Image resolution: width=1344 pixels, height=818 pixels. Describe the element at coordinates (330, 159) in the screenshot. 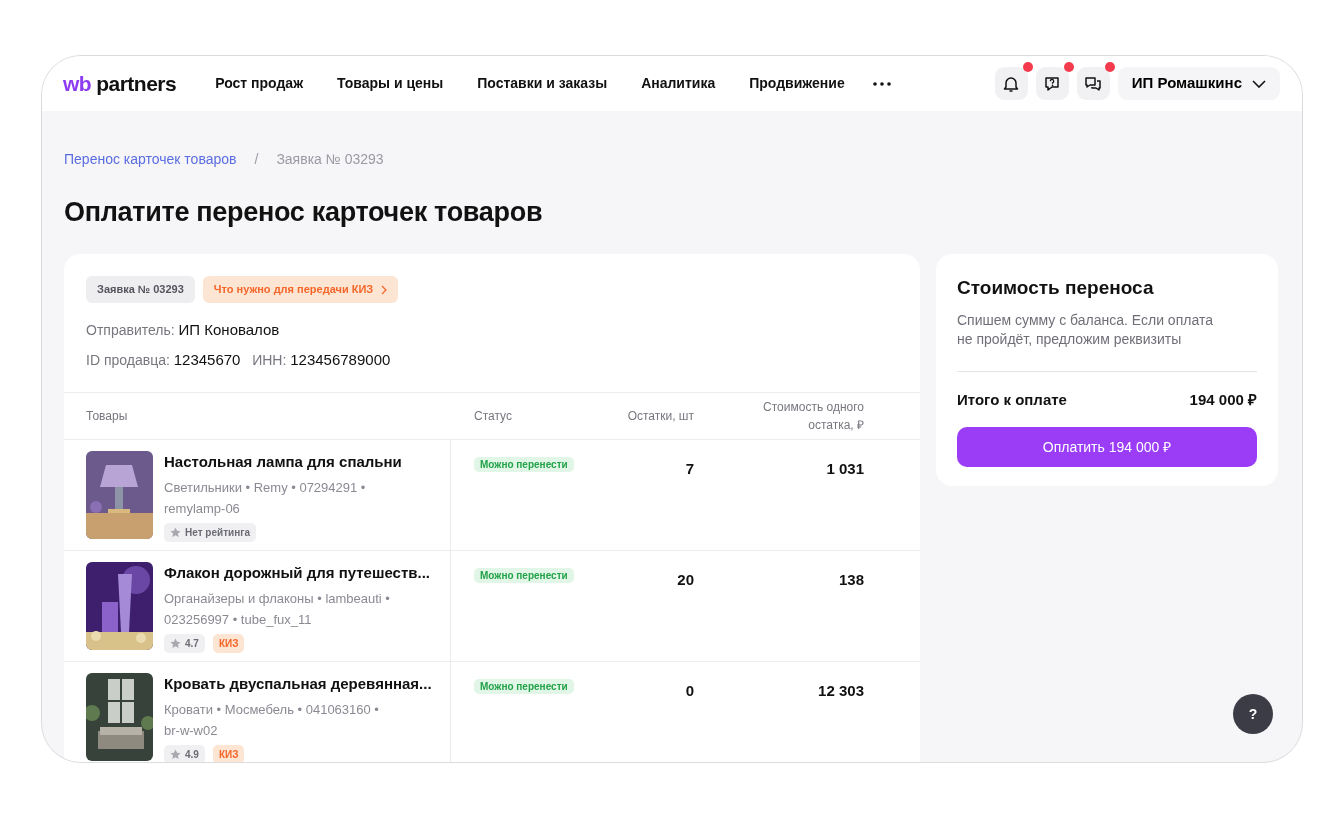

I see `breadcrumb-current: Заявка № 03293` at that location.